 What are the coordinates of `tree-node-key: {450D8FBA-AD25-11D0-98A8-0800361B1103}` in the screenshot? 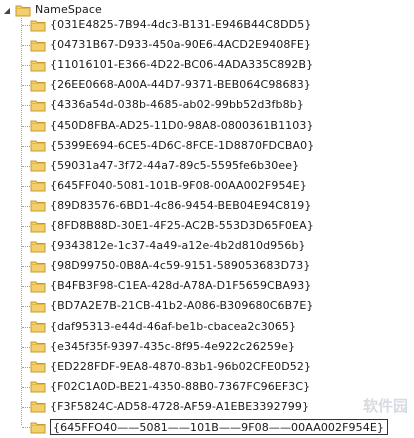 It's located at (172, 126).